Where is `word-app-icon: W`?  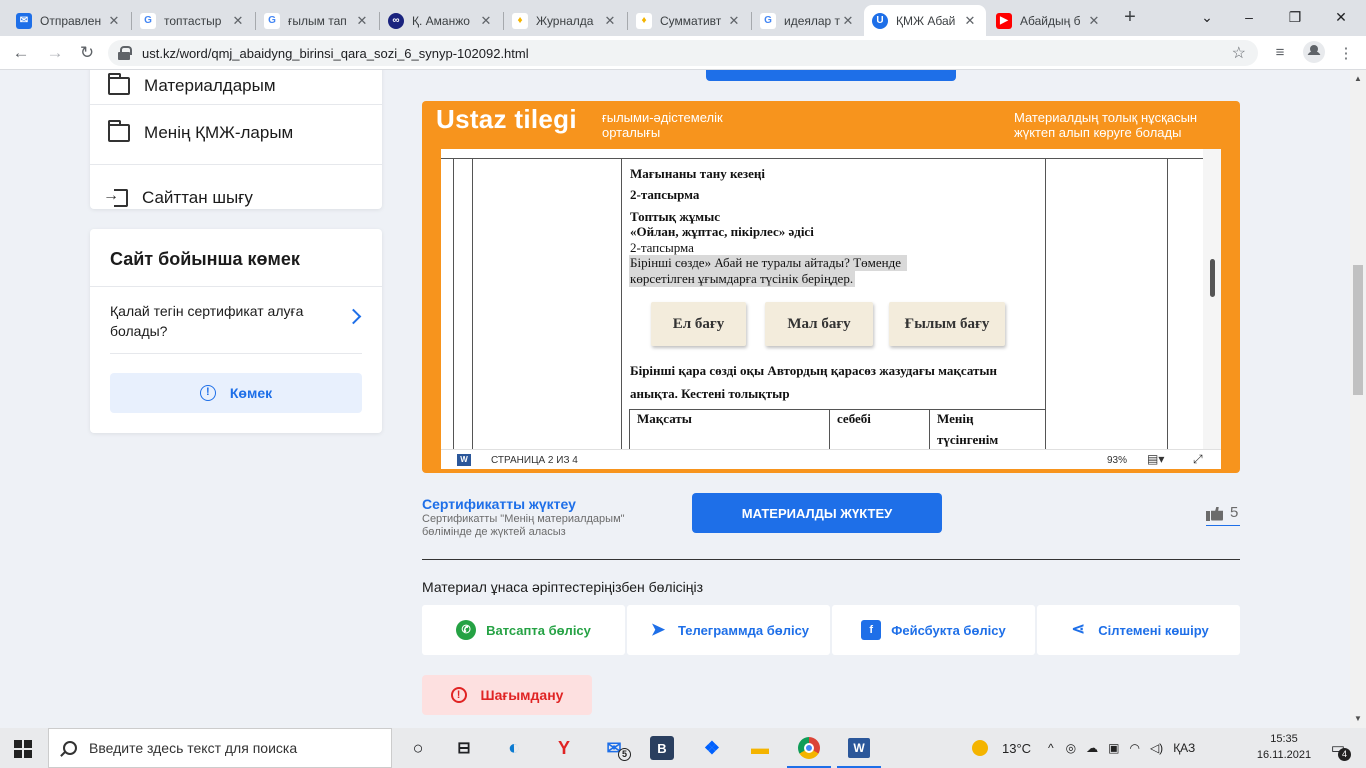 word-app-icon: W is located at coordinates (859, 751).